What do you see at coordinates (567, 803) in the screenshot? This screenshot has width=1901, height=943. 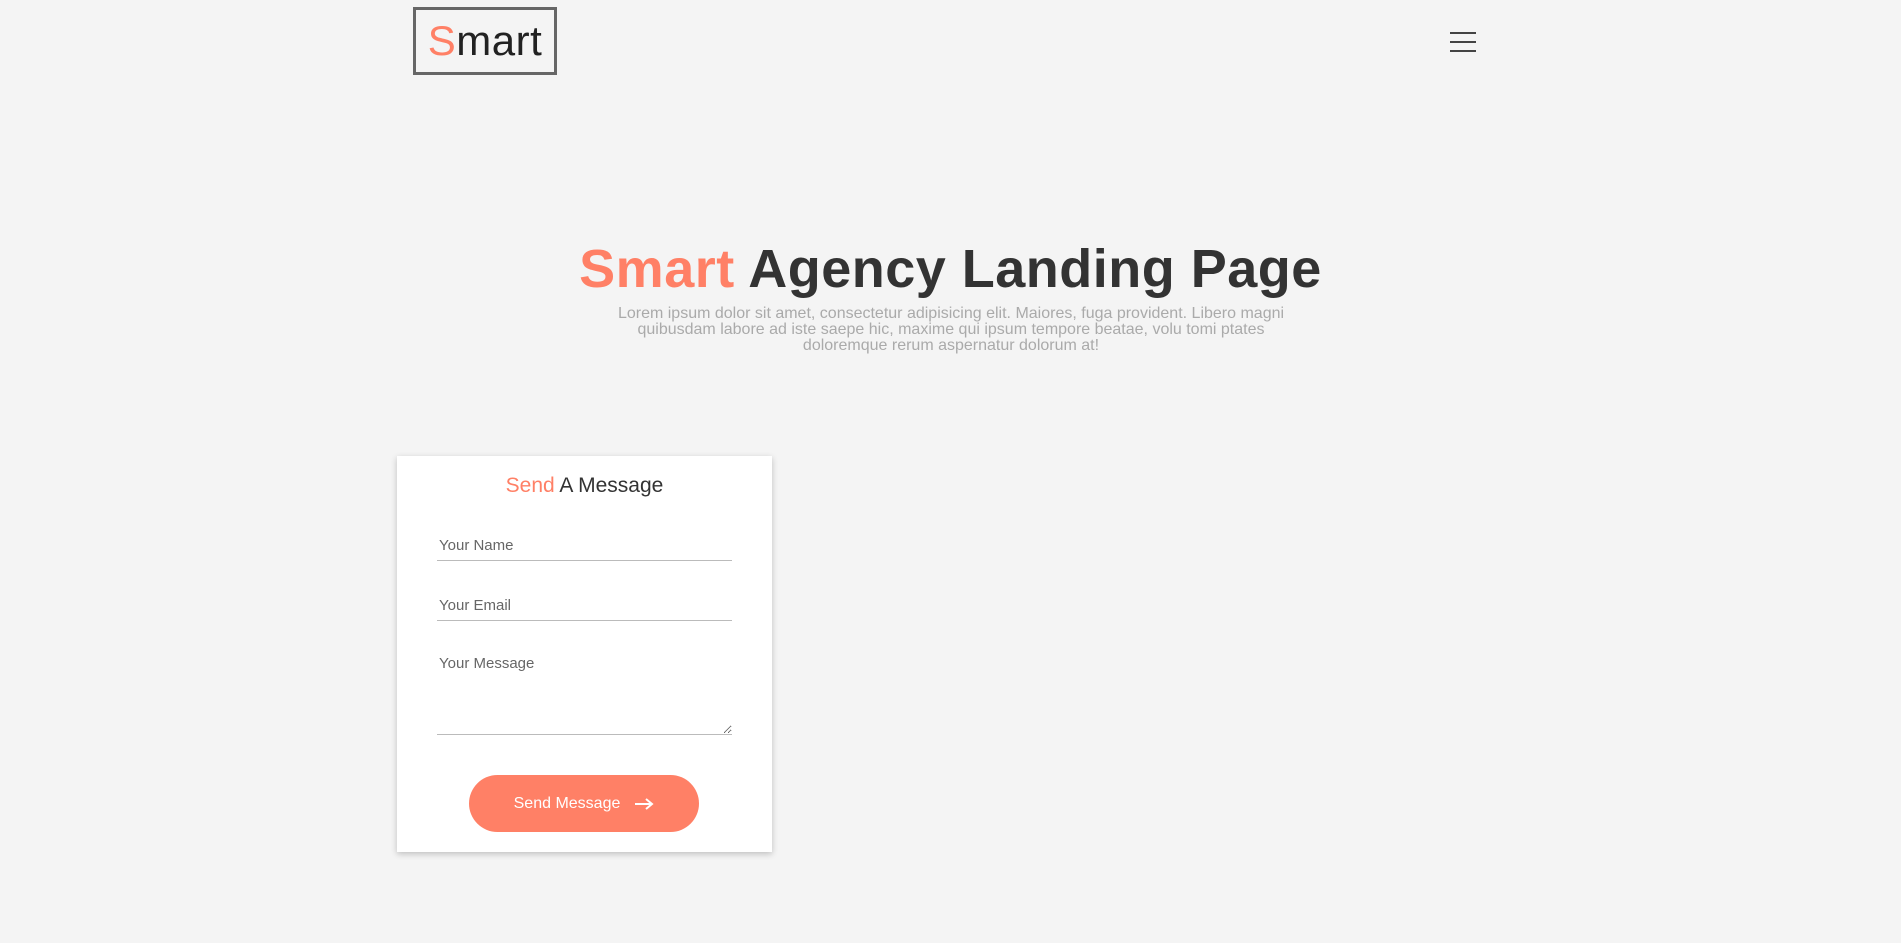 I see `send-message-label: Send Message` at bounding box center [567, 803].